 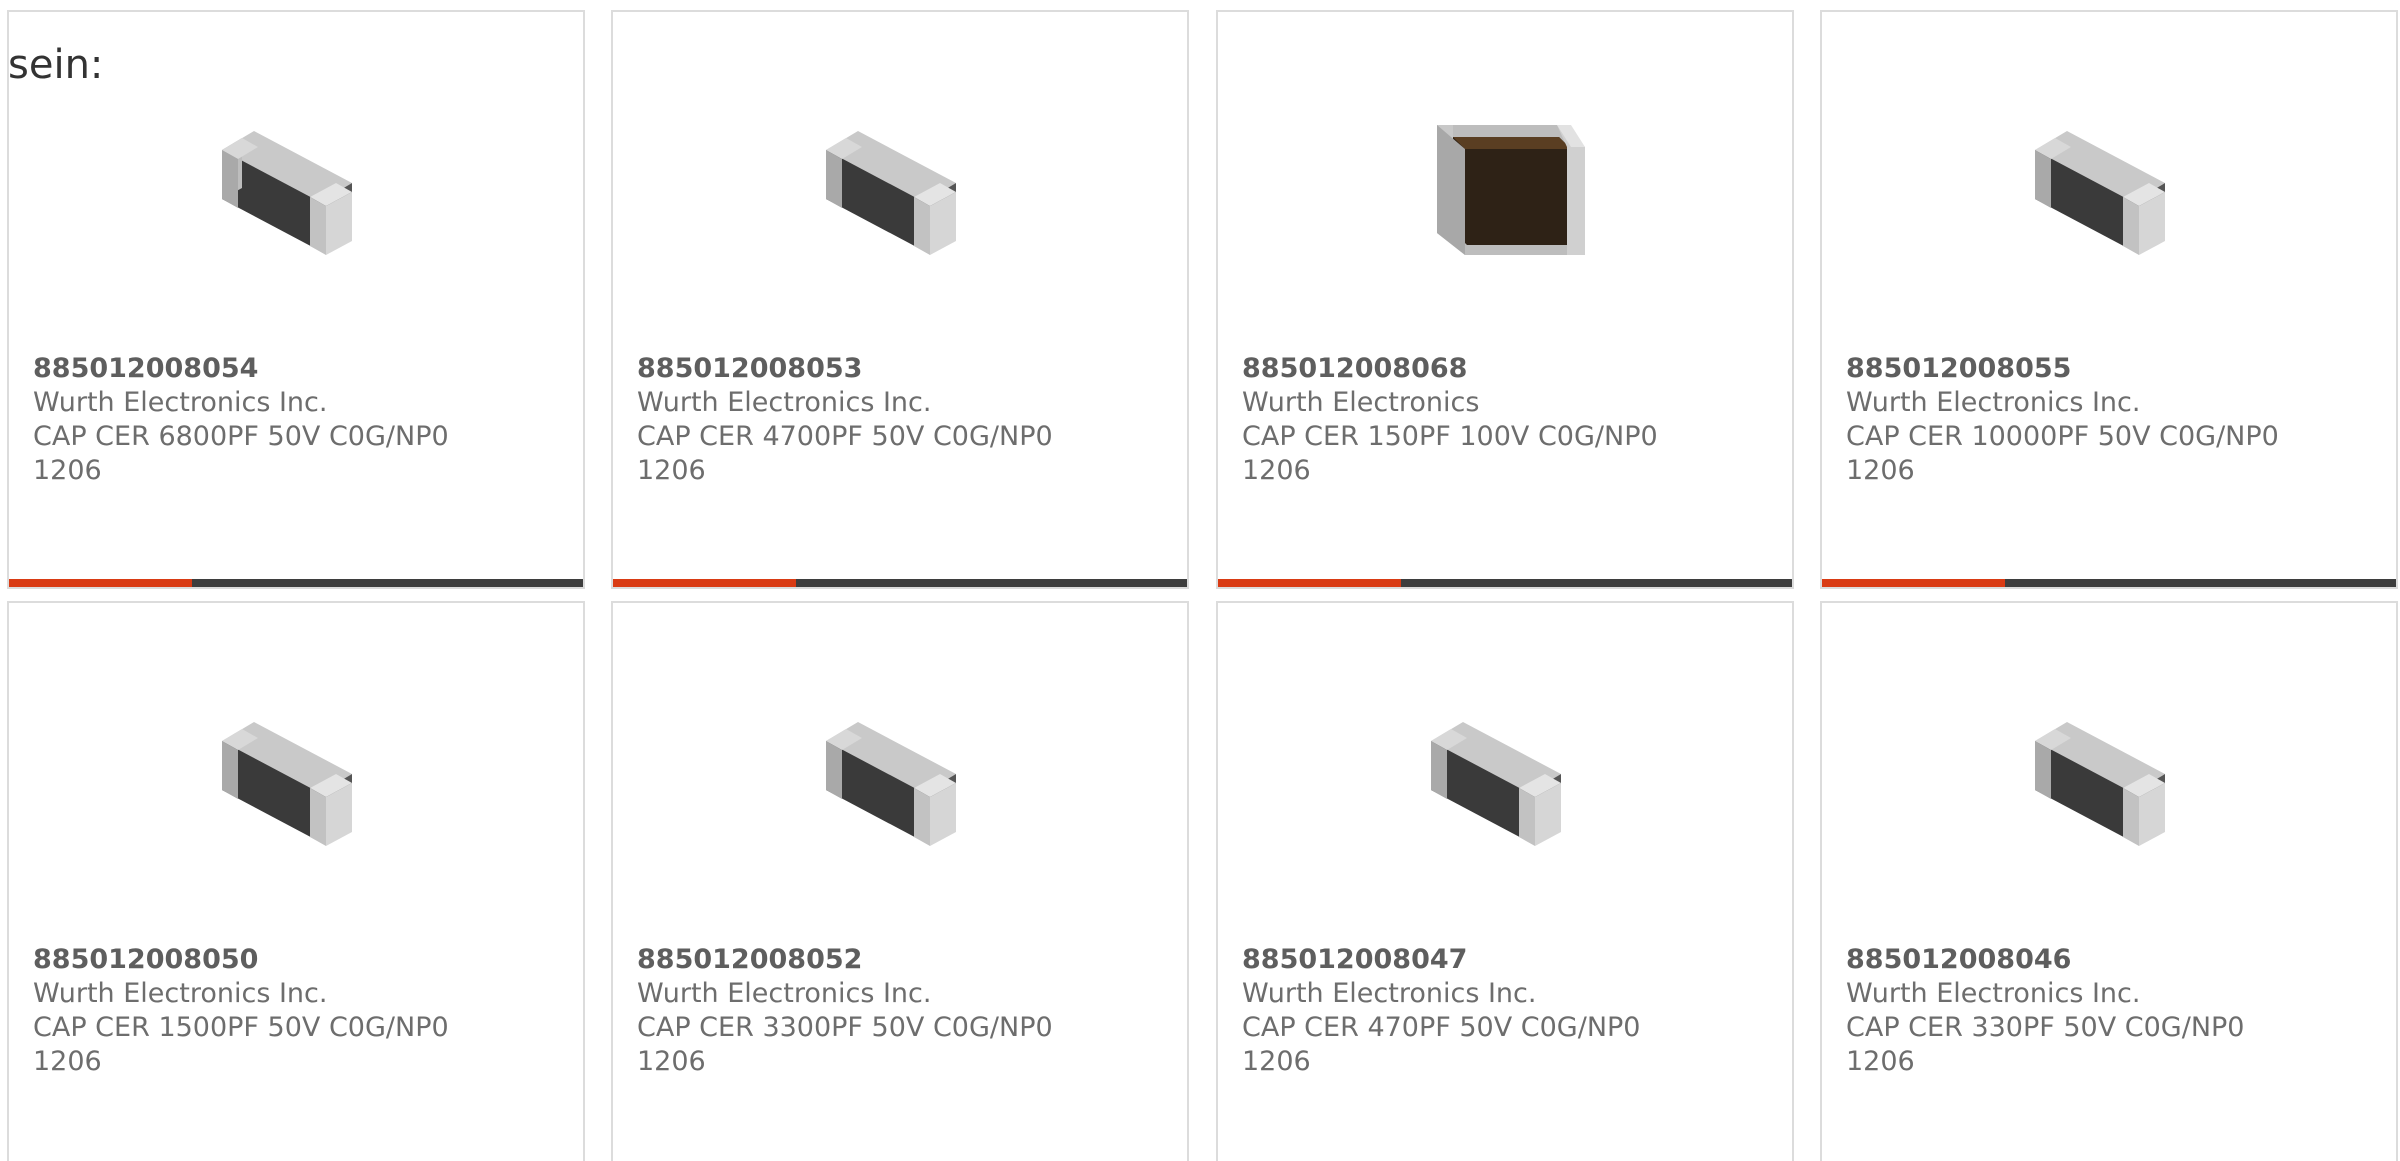 I want to click on description: CAP CER 4700PF 50V C0G/NP0, so click(x=845, y=436).